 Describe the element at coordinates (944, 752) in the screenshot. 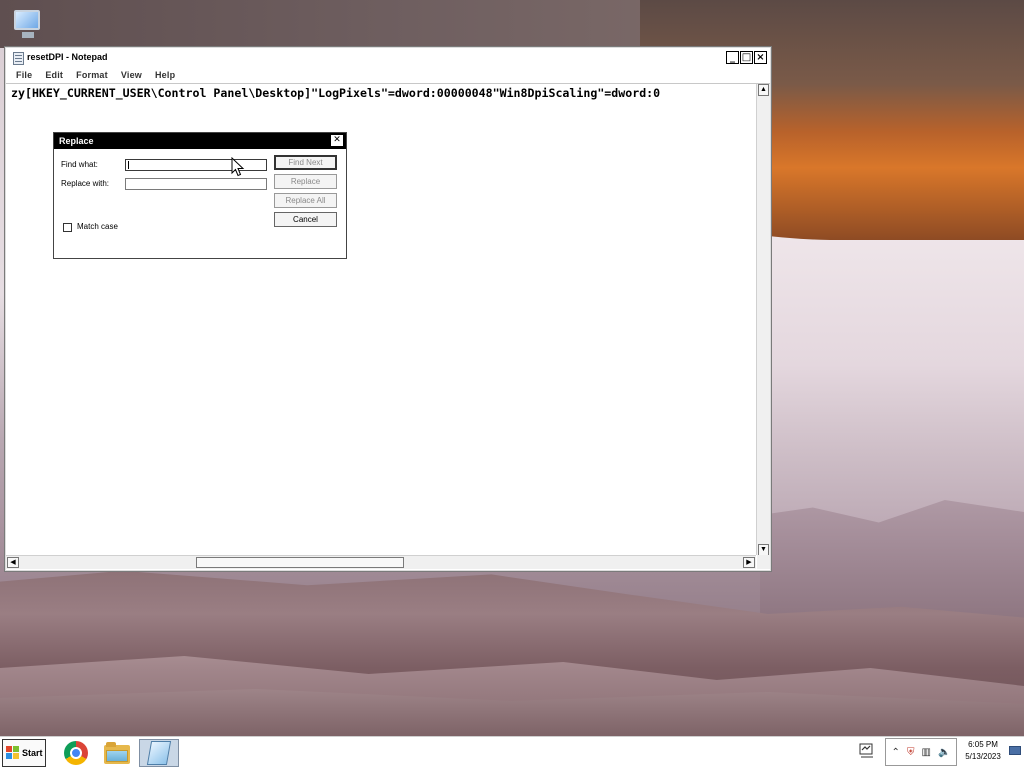

I see `volume-icon: 🔈` at that location.